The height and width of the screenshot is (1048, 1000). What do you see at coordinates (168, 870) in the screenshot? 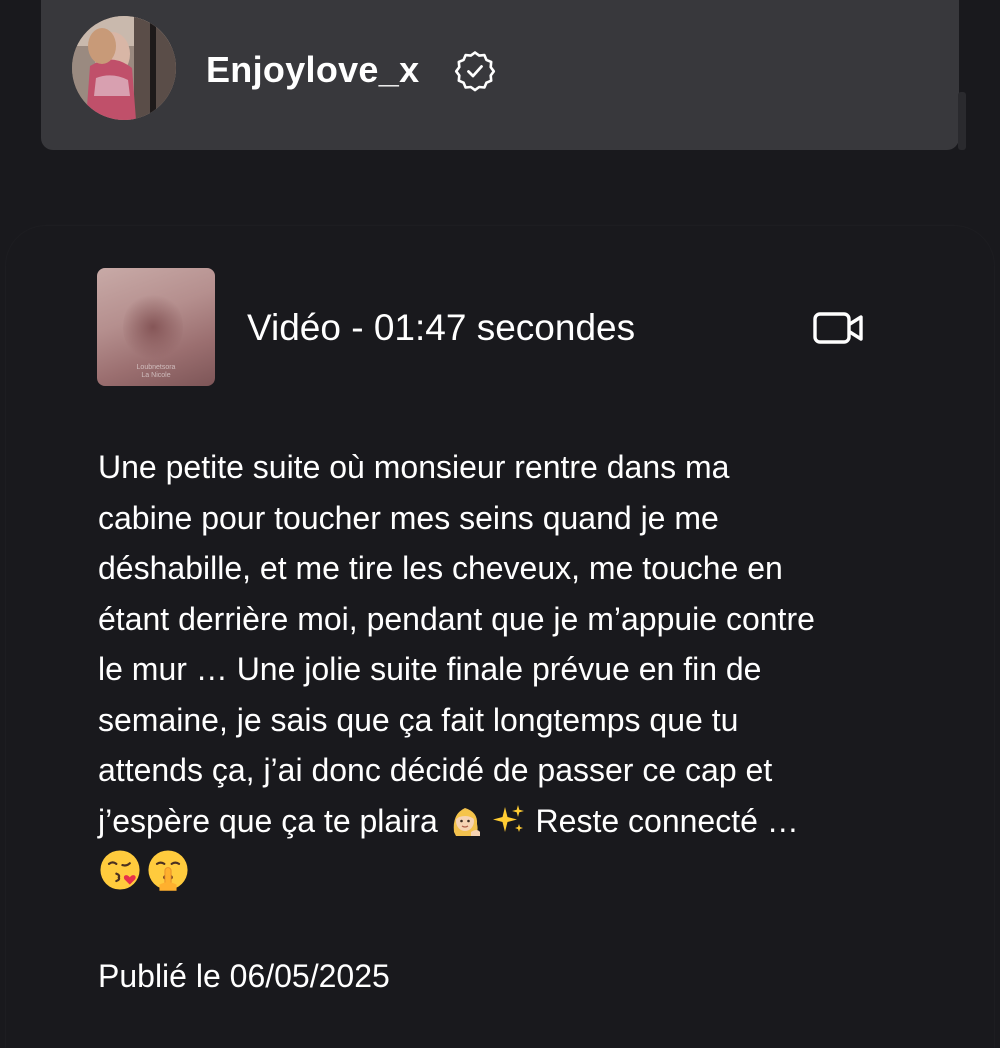
I see `shushing-face-emoji` at bounding box center [168, 870].